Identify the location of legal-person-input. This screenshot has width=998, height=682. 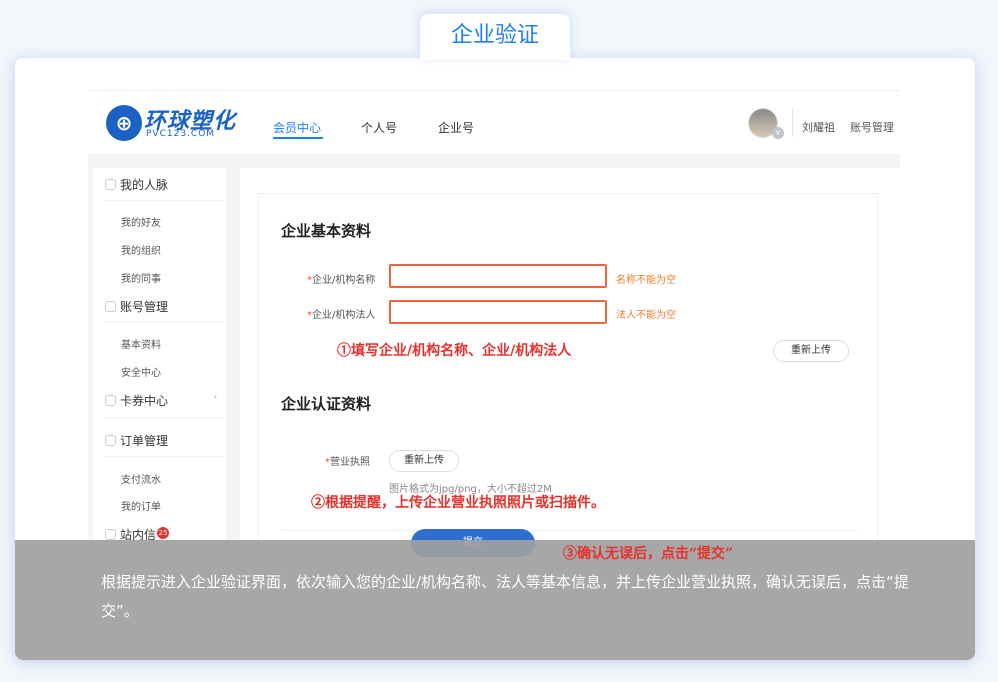
(498, 312).